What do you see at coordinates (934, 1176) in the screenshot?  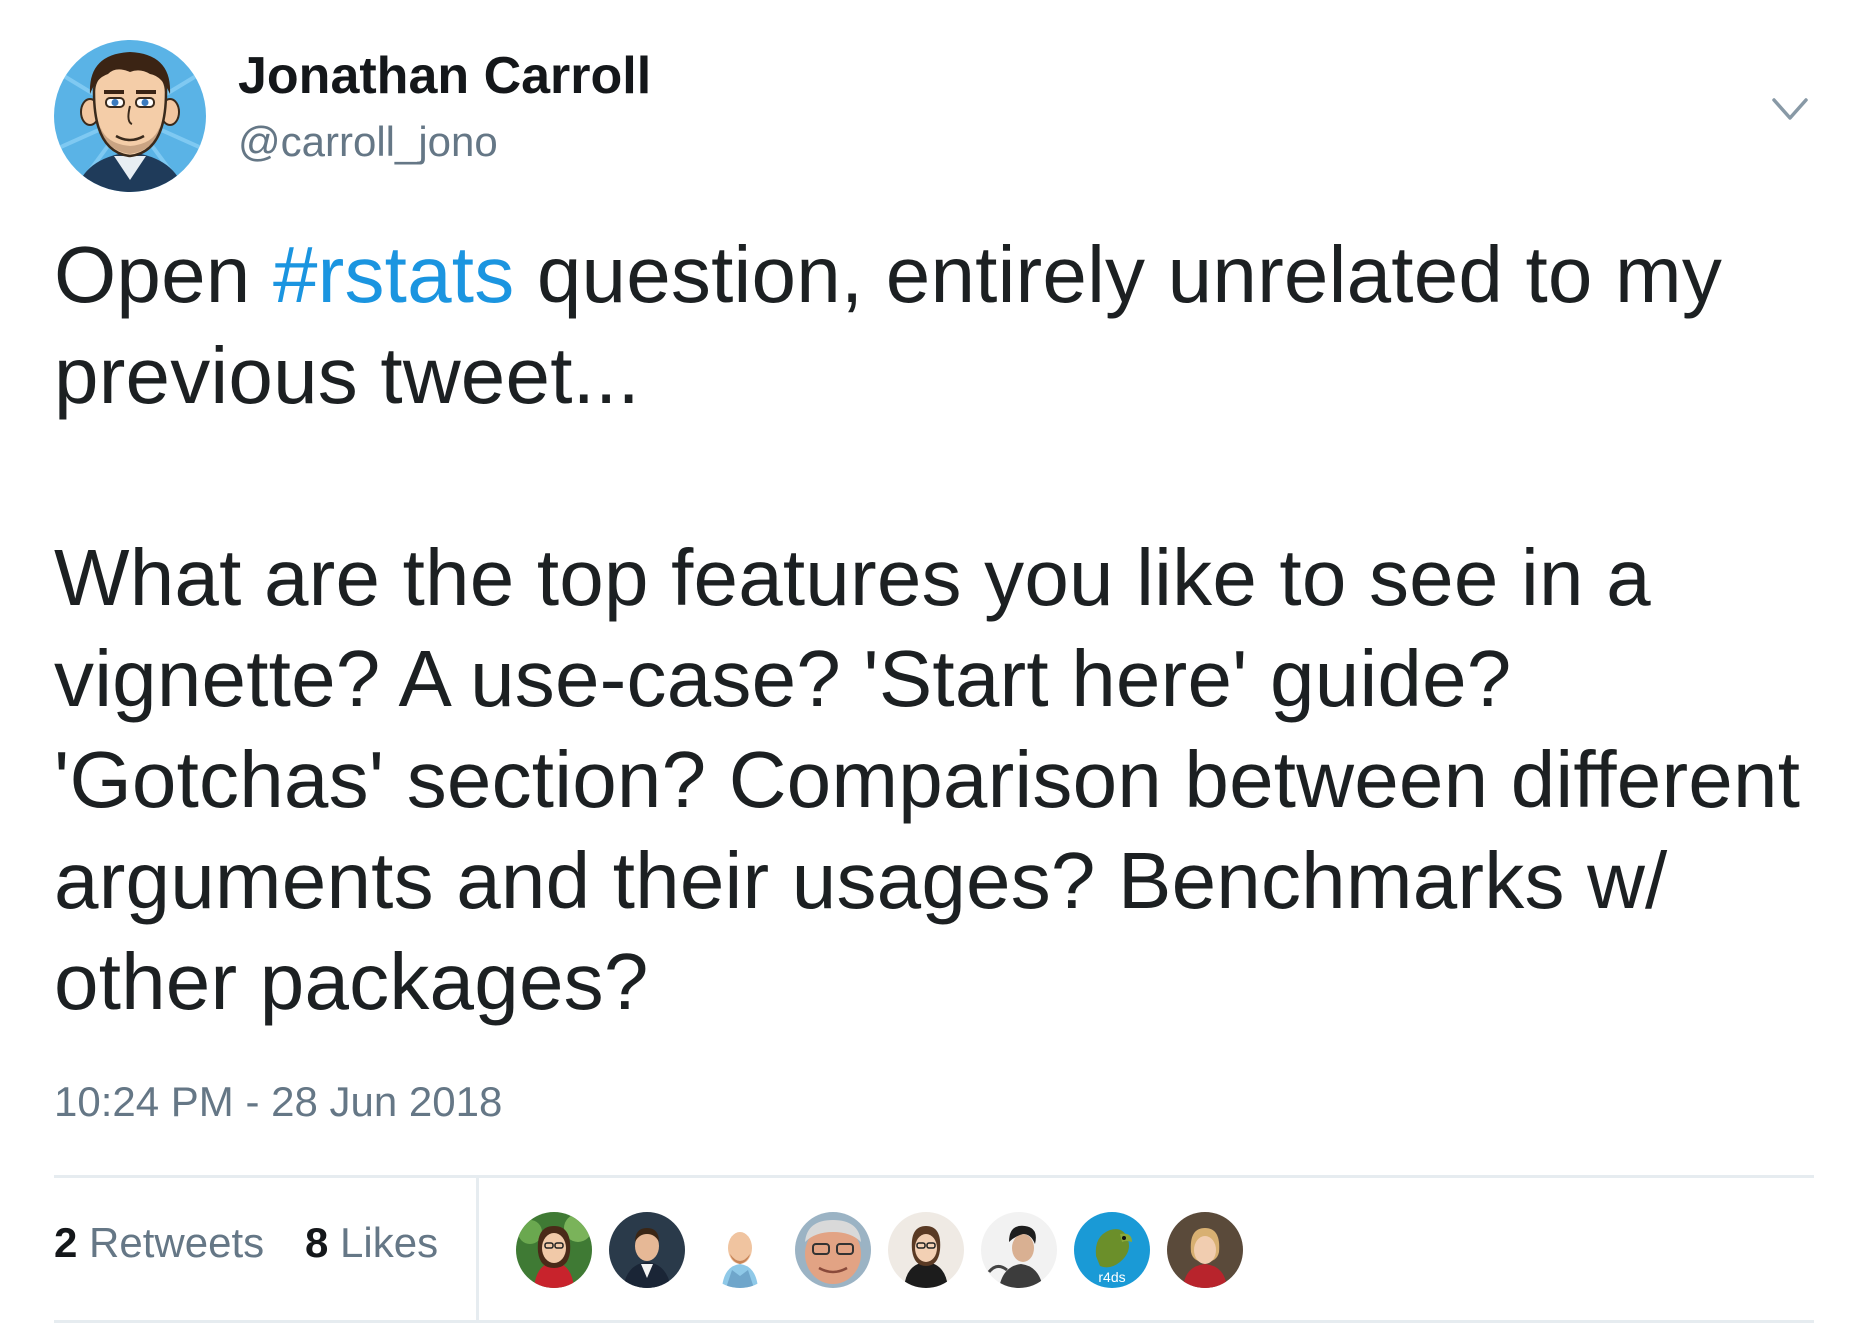 I see `stats-divider-top` at bounding box center [934, 1176].